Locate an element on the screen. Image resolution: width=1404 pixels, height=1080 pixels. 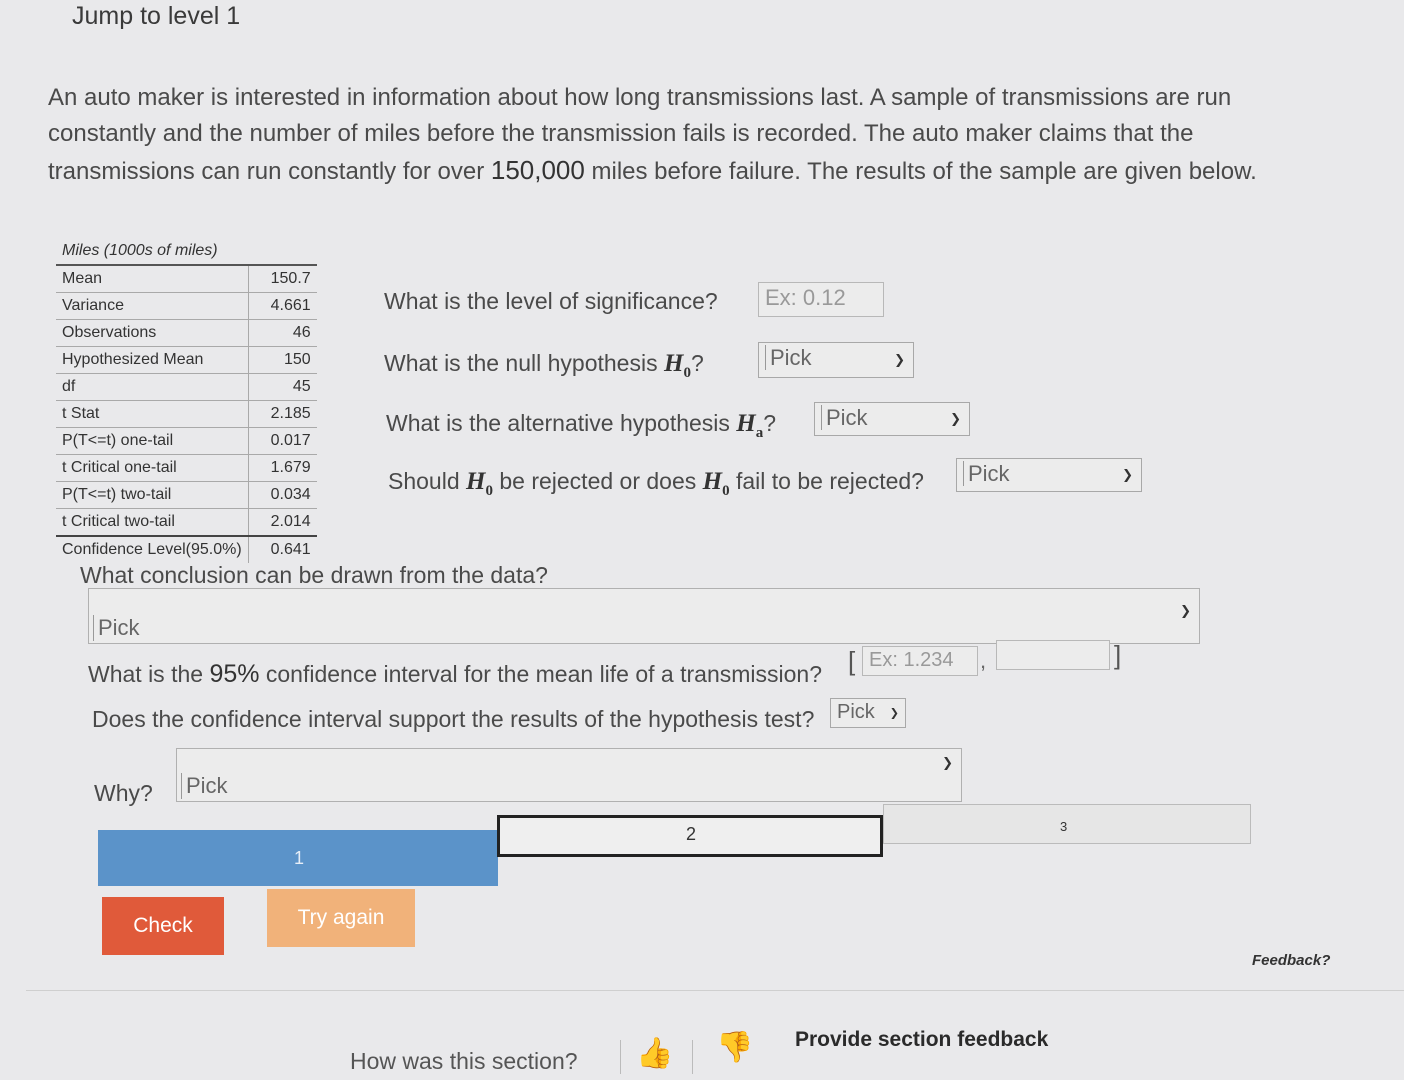
stat-value: 46 is located at coordinates (282, 333).